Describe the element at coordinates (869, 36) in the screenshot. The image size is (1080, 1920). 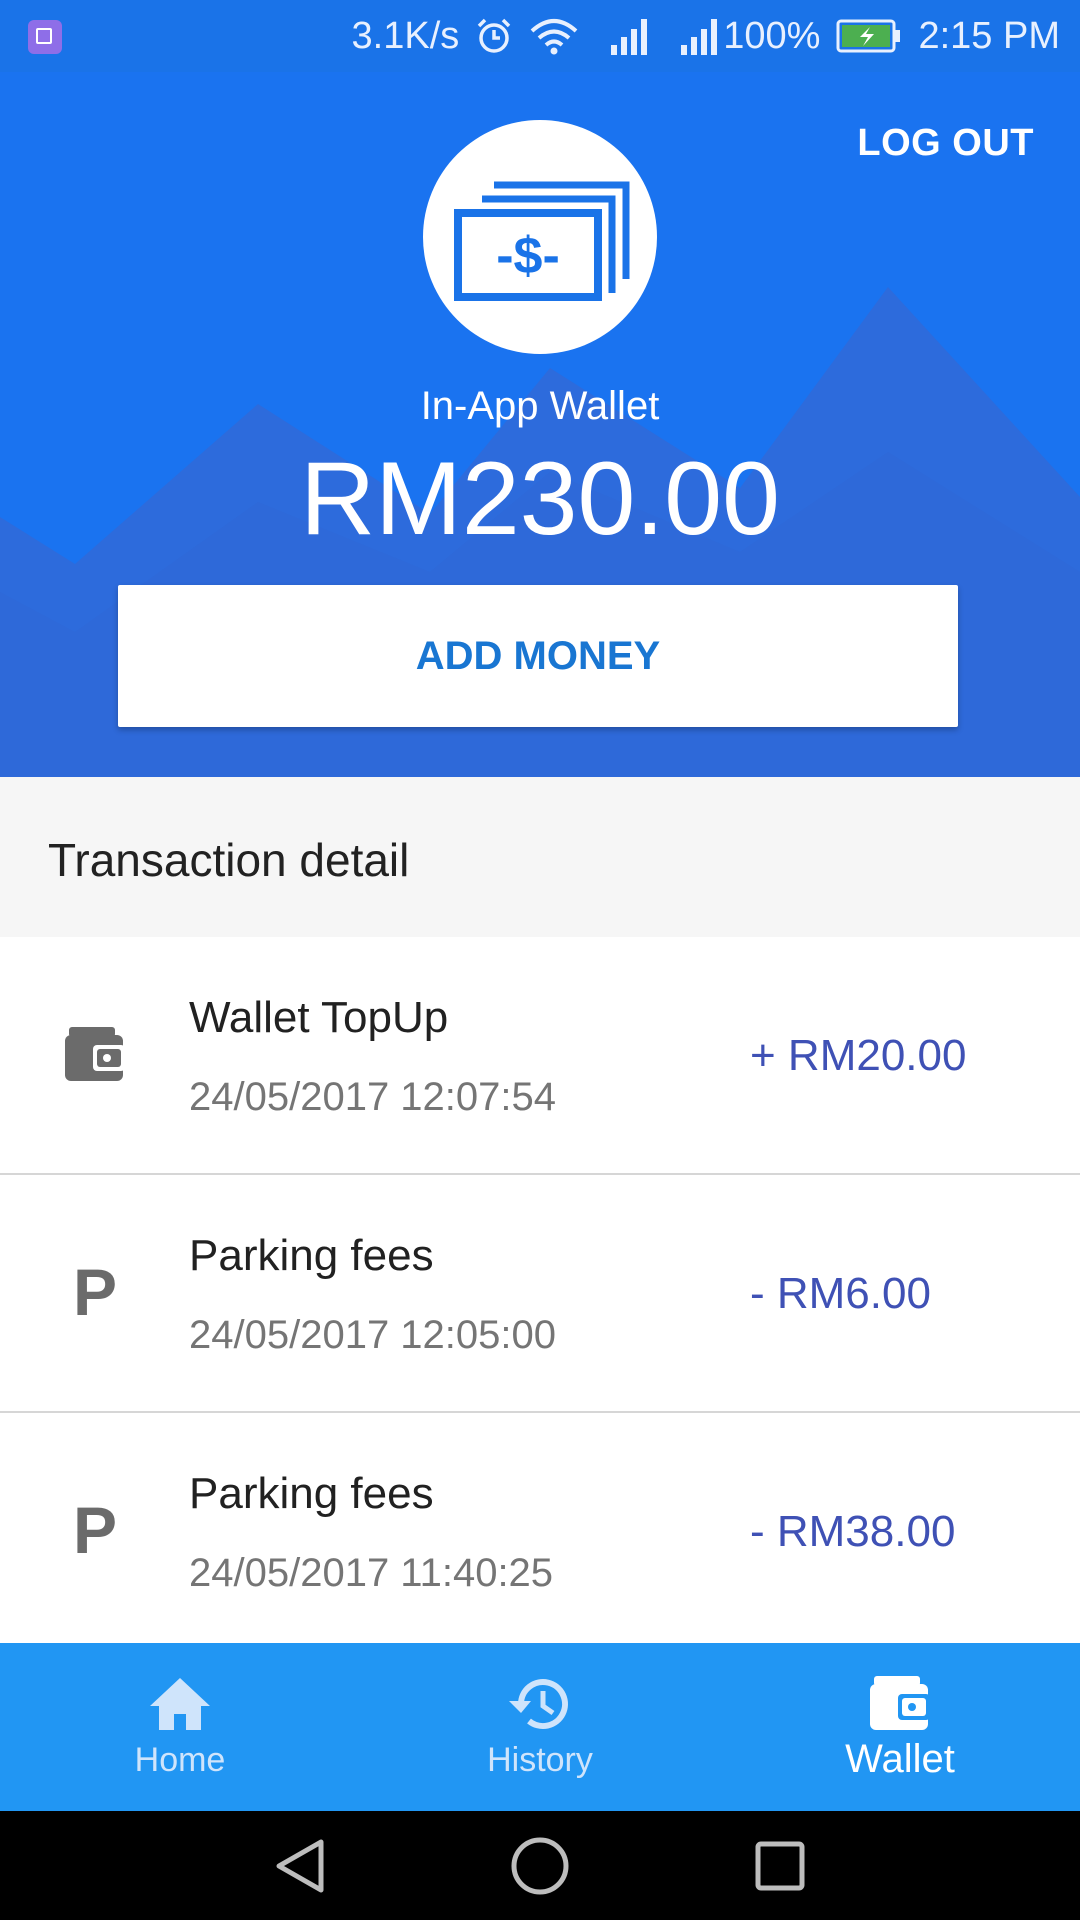
I see `battery-charging-icon` at that location.